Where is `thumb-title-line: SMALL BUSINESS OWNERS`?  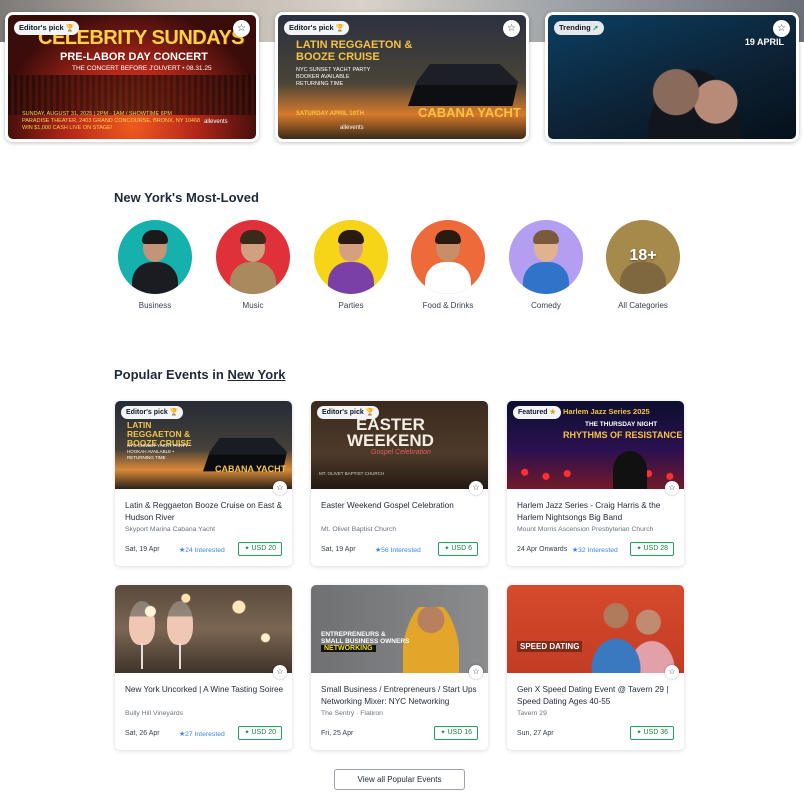
thumb-title-line: SMALL BUSINESS OWNERS is located at coordinates (365, 641).